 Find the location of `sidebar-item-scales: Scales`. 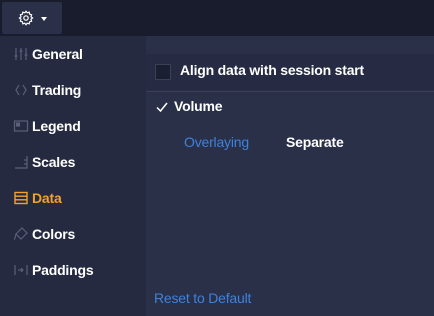

sidebar-item-scales: Scales is located at coordinates (73, 162).